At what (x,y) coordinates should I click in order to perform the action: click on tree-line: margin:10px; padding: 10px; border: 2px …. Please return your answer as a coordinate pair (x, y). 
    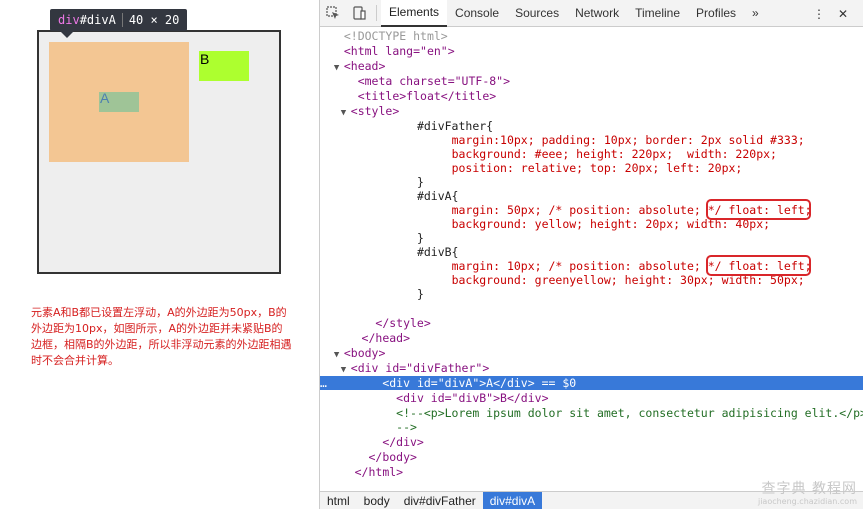
    Looking at the image, I should click on (591, 140).